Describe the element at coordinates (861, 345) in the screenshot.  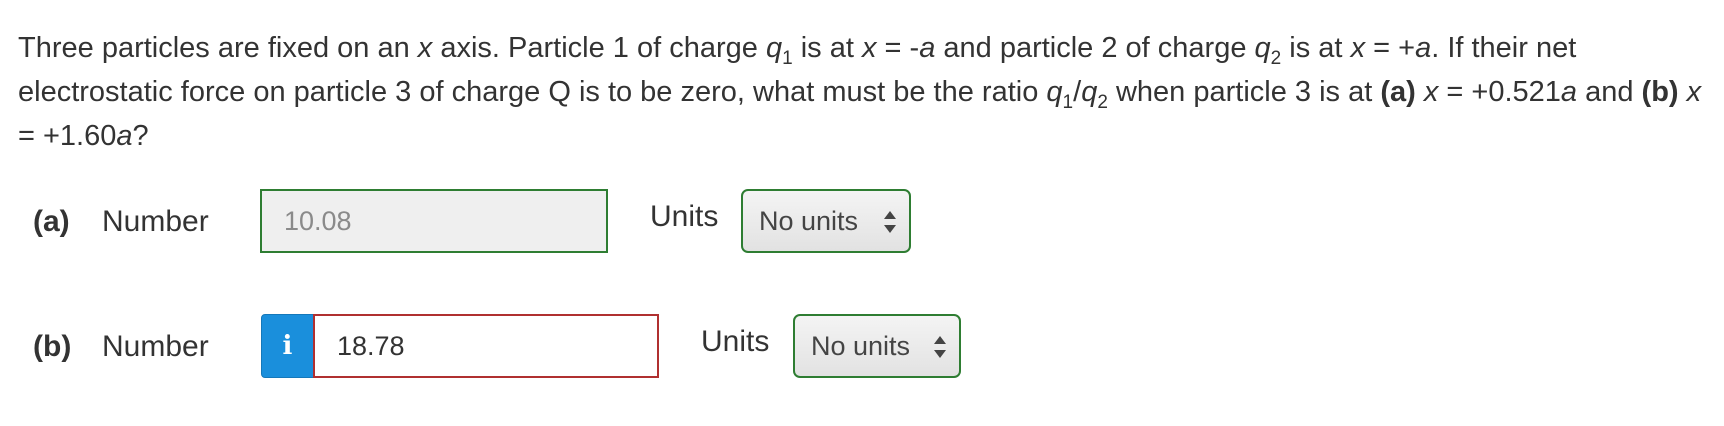
I see `part-b-units-value: No units` at that location.